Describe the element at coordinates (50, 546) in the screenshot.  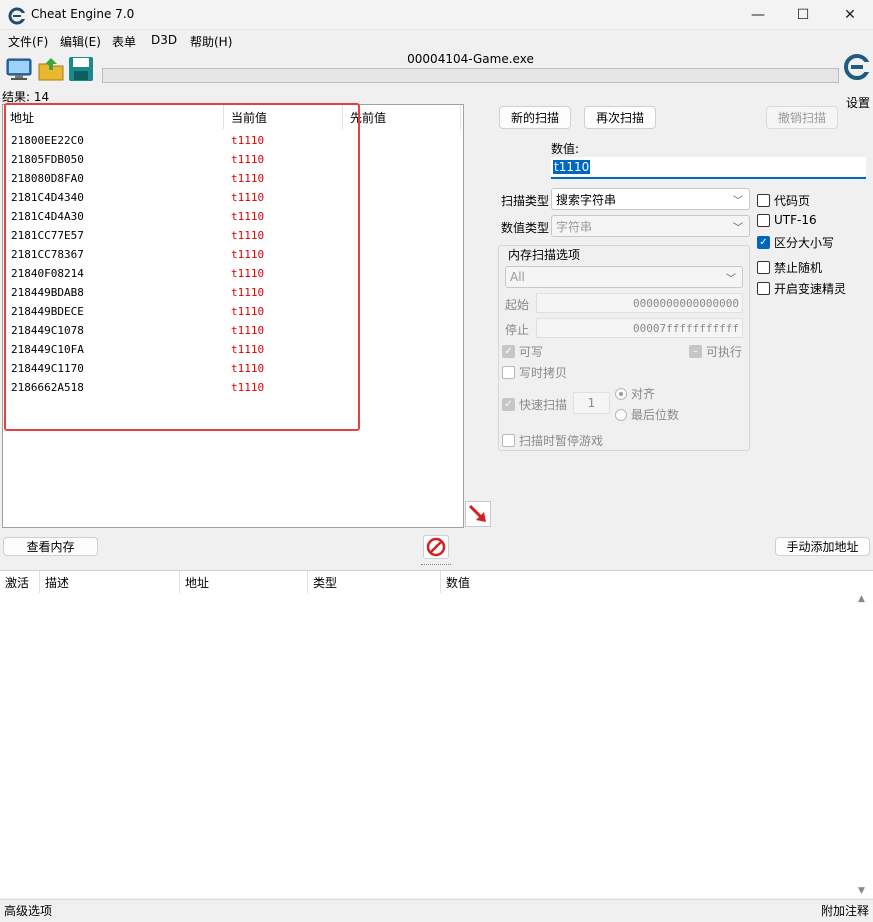
I see `view-memory-button: 查看内存` at that location.